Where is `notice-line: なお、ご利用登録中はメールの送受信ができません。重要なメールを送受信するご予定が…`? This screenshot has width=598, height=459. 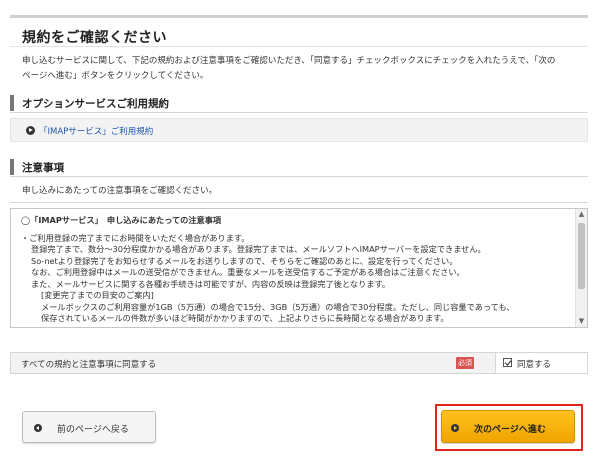 notice-line: なお、ご利用登録中はメールの送受信ができません。重要なメールを送受信するご予定が… is located at coordinates (248, 272).